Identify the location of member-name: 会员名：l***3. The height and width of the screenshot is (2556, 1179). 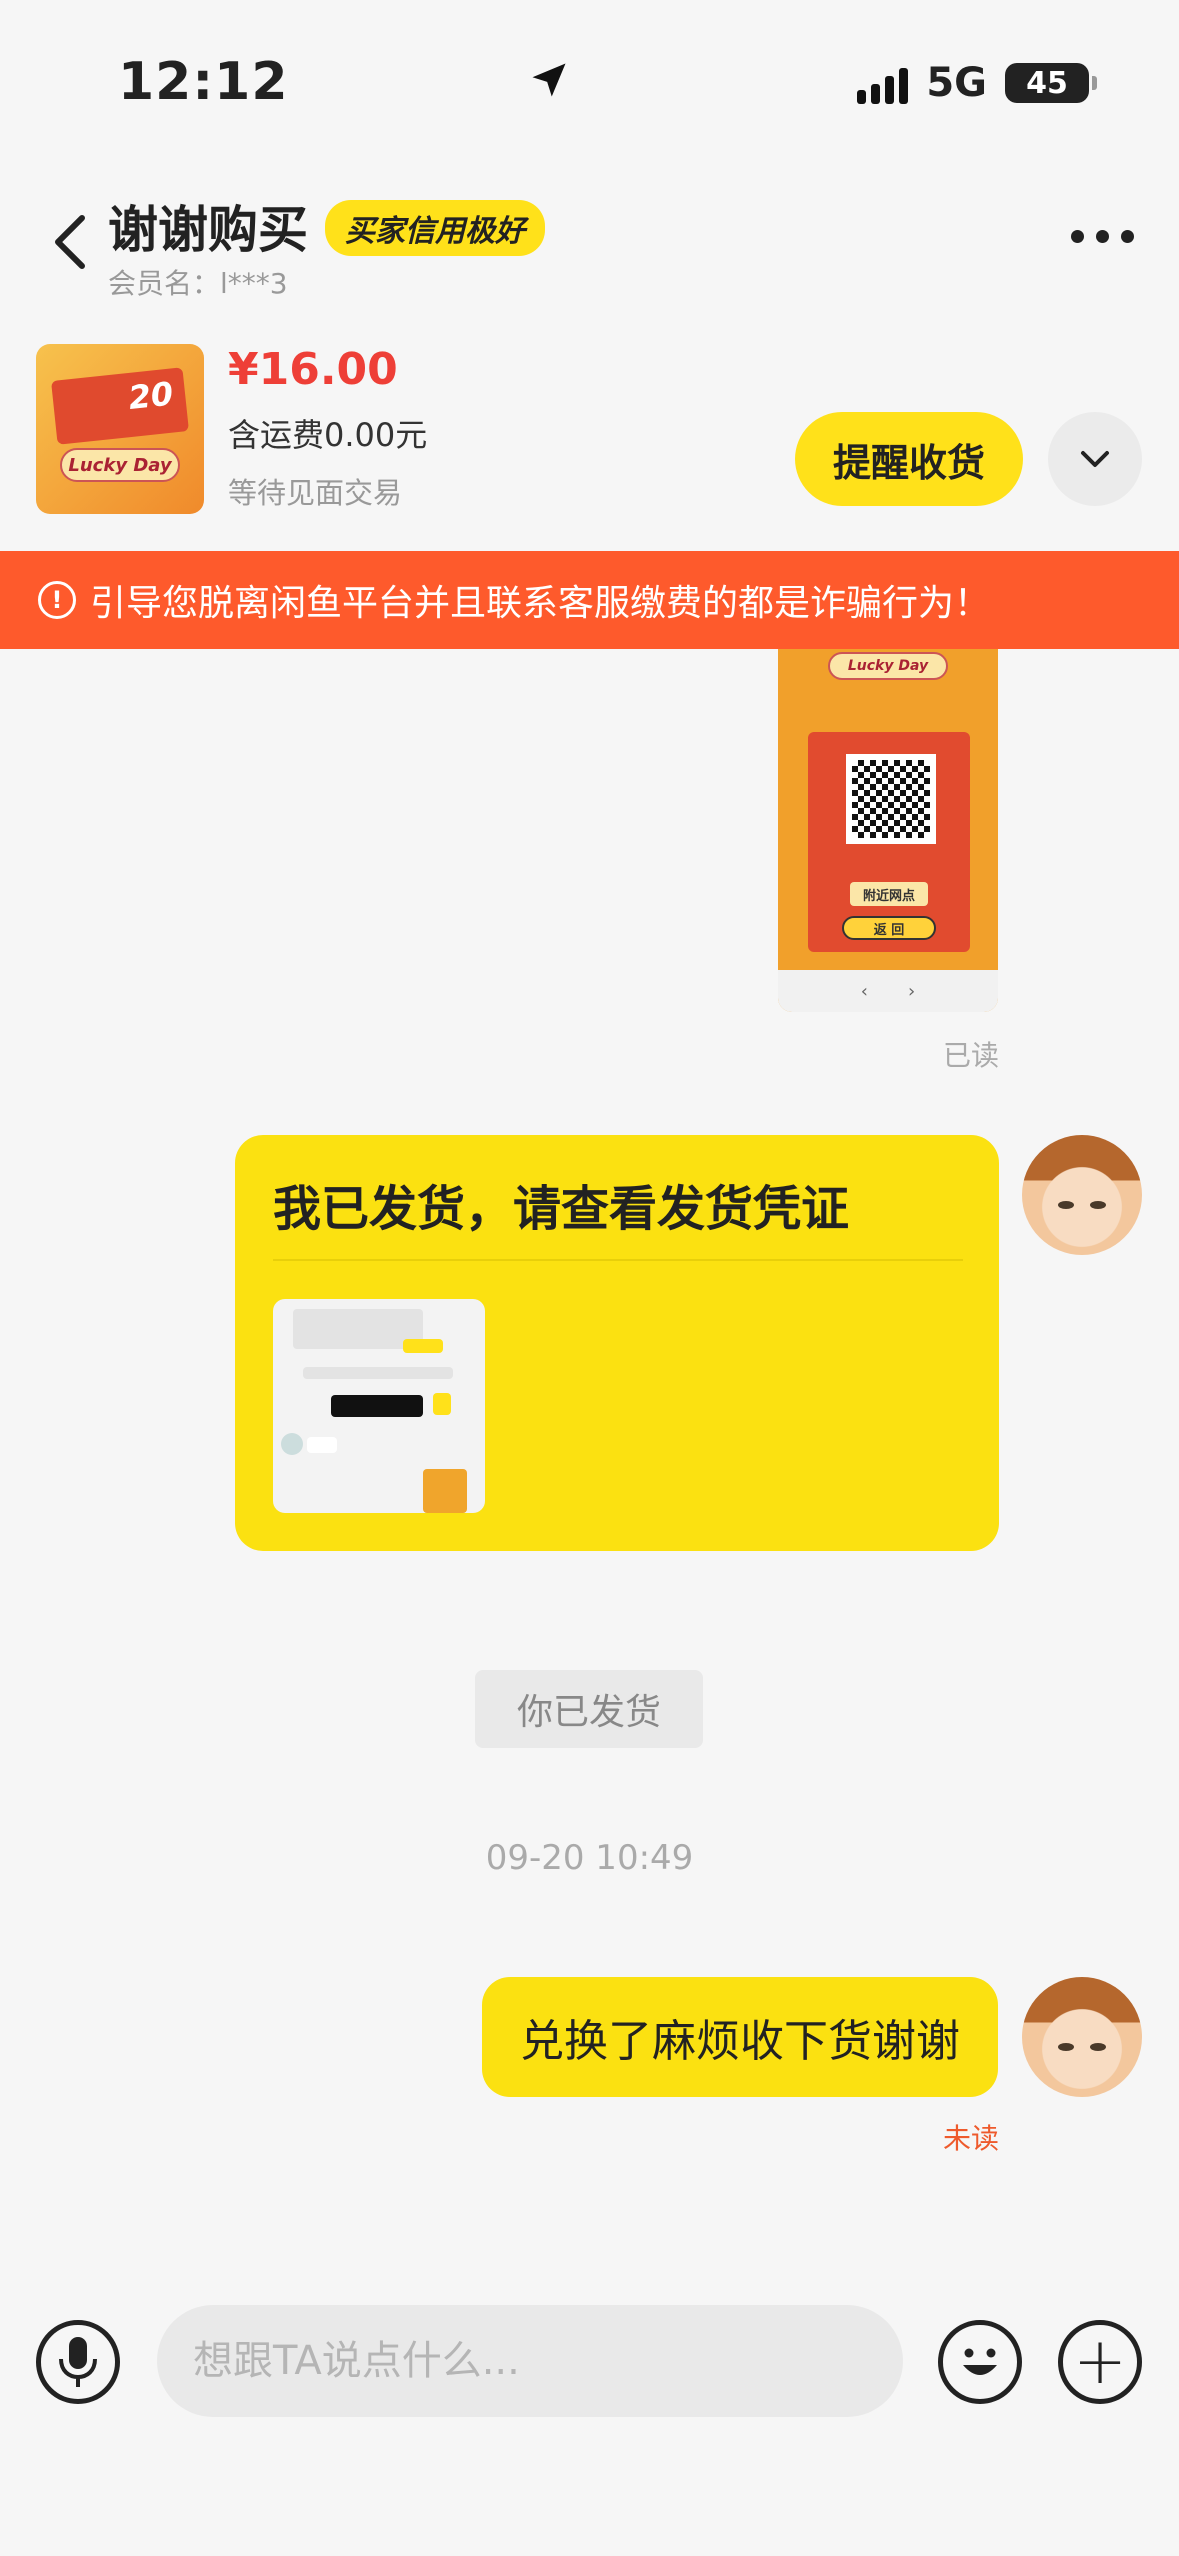
(198, 283).